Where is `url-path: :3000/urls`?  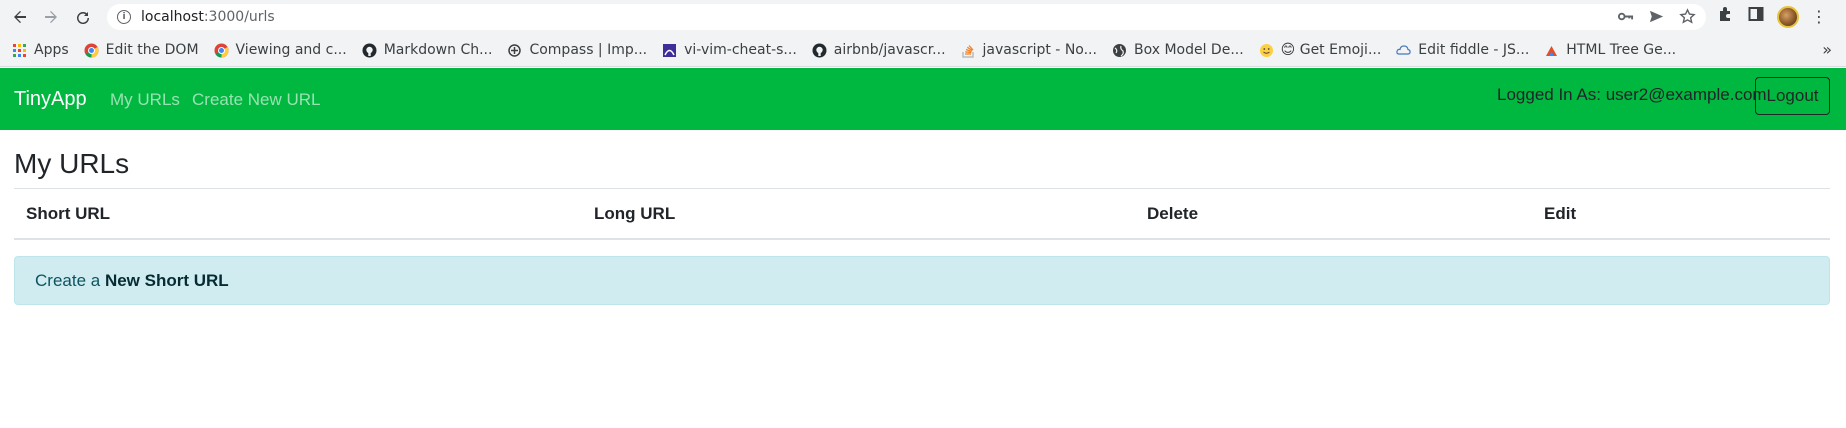 url-path: :3000/urls is located at coordinates (239, 17).